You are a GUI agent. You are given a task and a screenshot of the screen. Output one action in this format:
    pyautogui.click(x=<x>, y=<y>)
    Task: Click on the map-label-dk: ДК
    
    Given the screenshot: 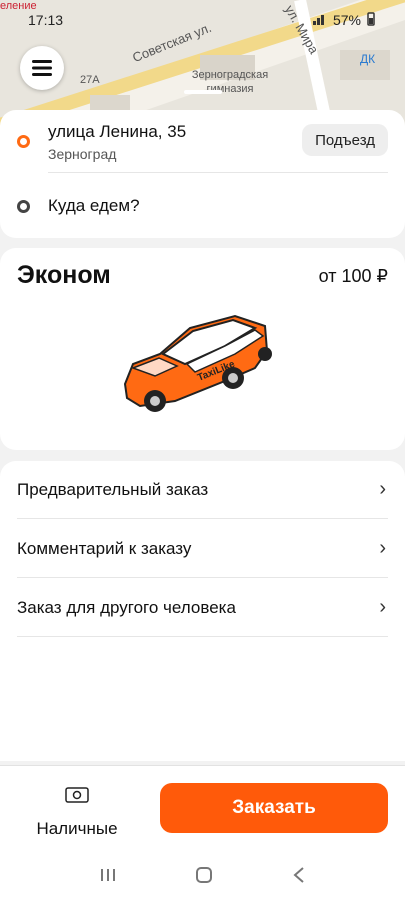 What is the action you would take?
    pyautogui.click(x=368, y=59)
    